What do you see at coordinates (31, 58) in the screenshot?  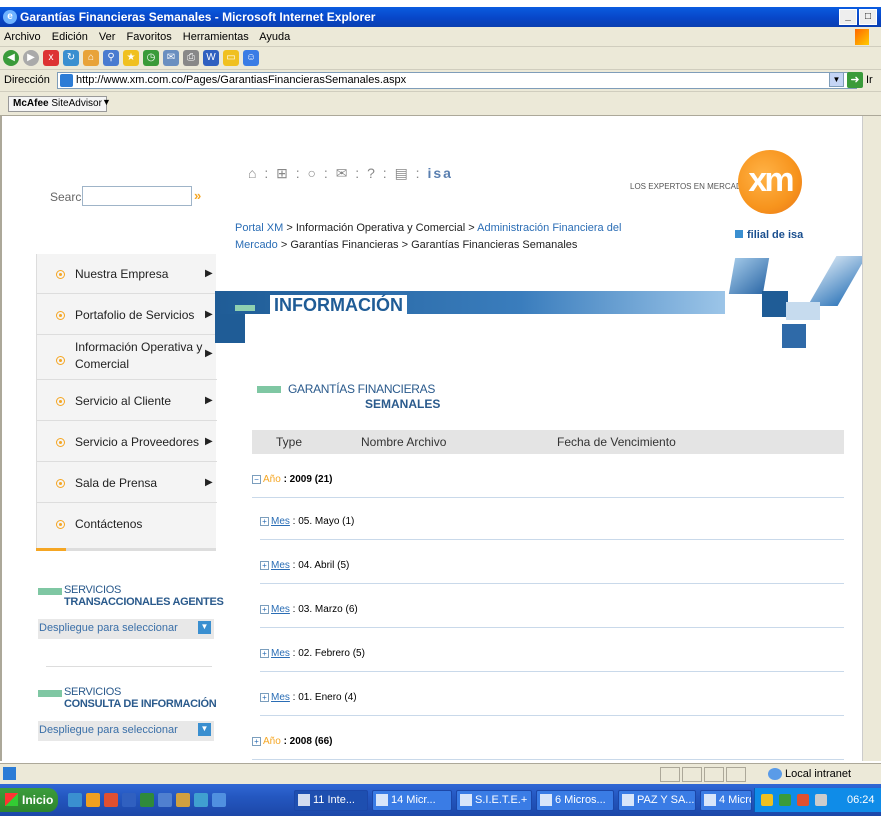 I see `forward-icon: ▶` at bounding box center [31, 58].